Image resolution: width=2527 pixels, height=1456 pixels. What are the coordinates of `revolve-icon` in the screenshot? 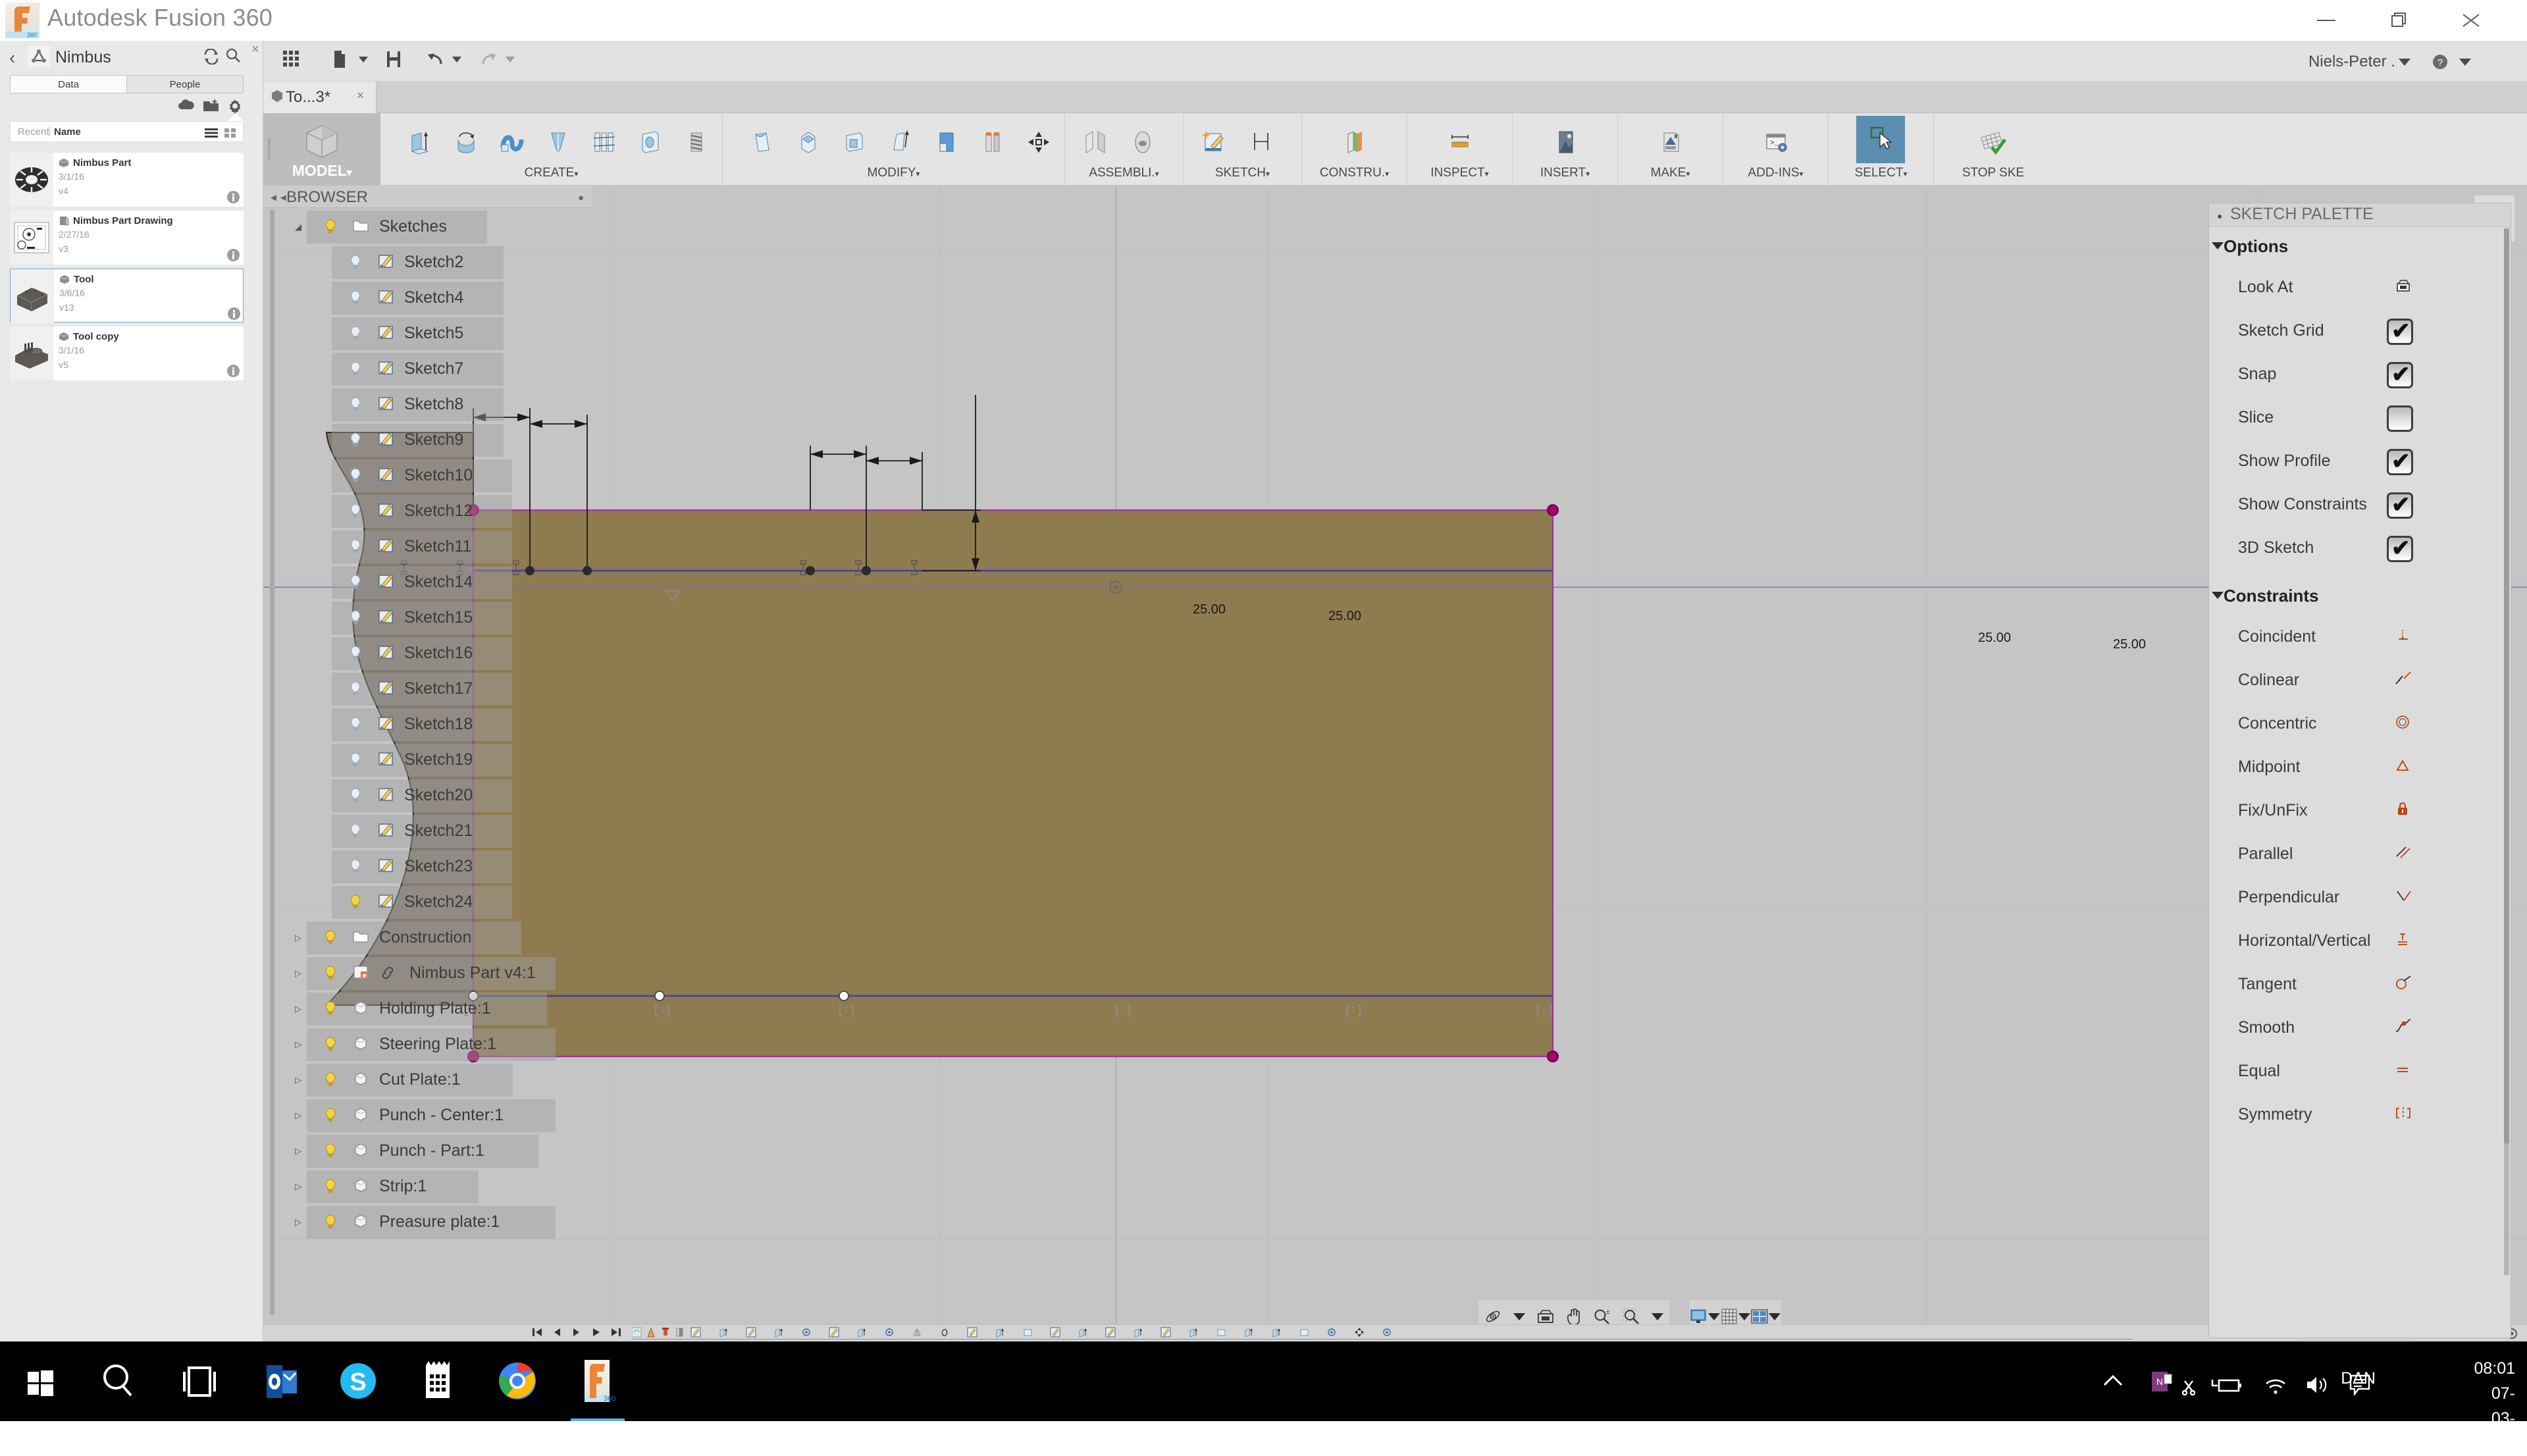 It's located at (467, 142).